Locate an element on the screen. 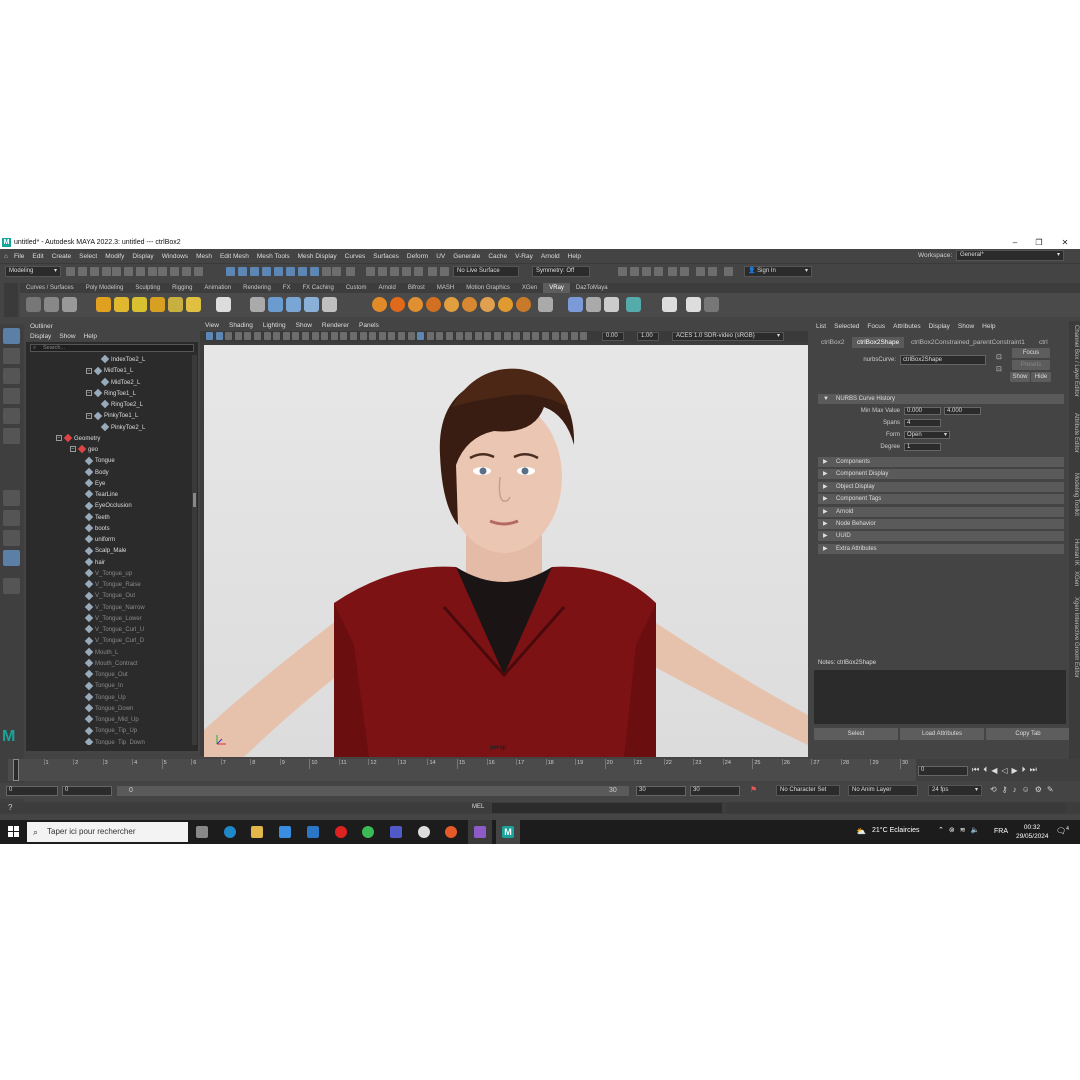 Image resolution: width=1080 pixels, height=1080 pixels. task-view-icon is located at coordinates (202, 832).